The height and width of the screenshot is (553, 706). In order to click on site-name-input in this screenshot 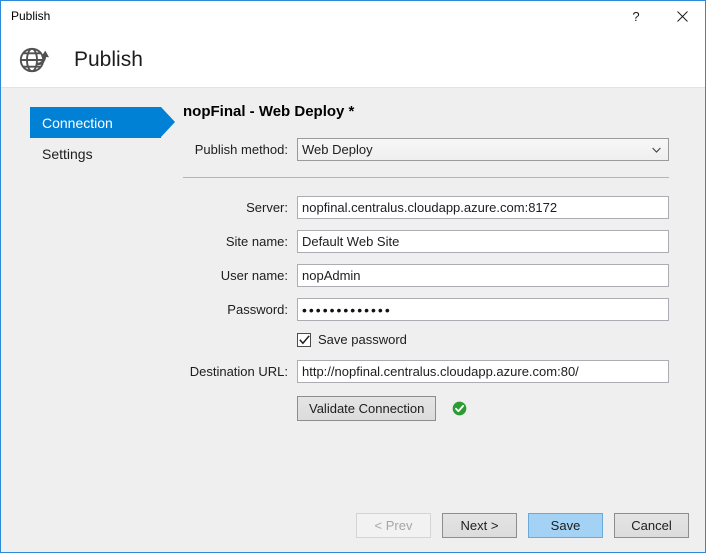, I will do `click(483, 241)`.